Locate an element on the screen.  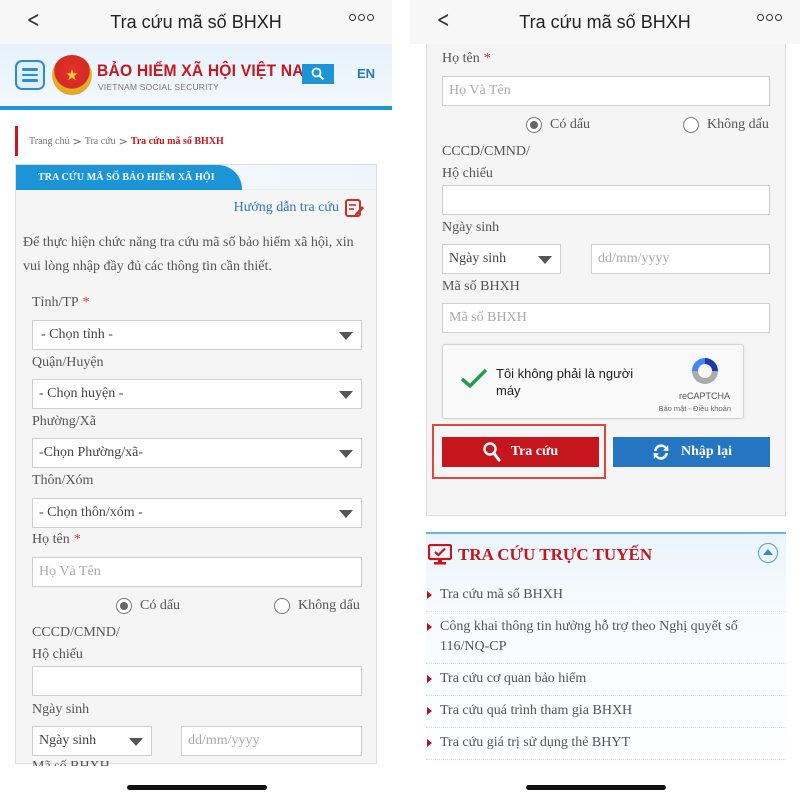
list-item: Tra cứu quá trình tham gia BHXH is located at coordinates (606, 712).